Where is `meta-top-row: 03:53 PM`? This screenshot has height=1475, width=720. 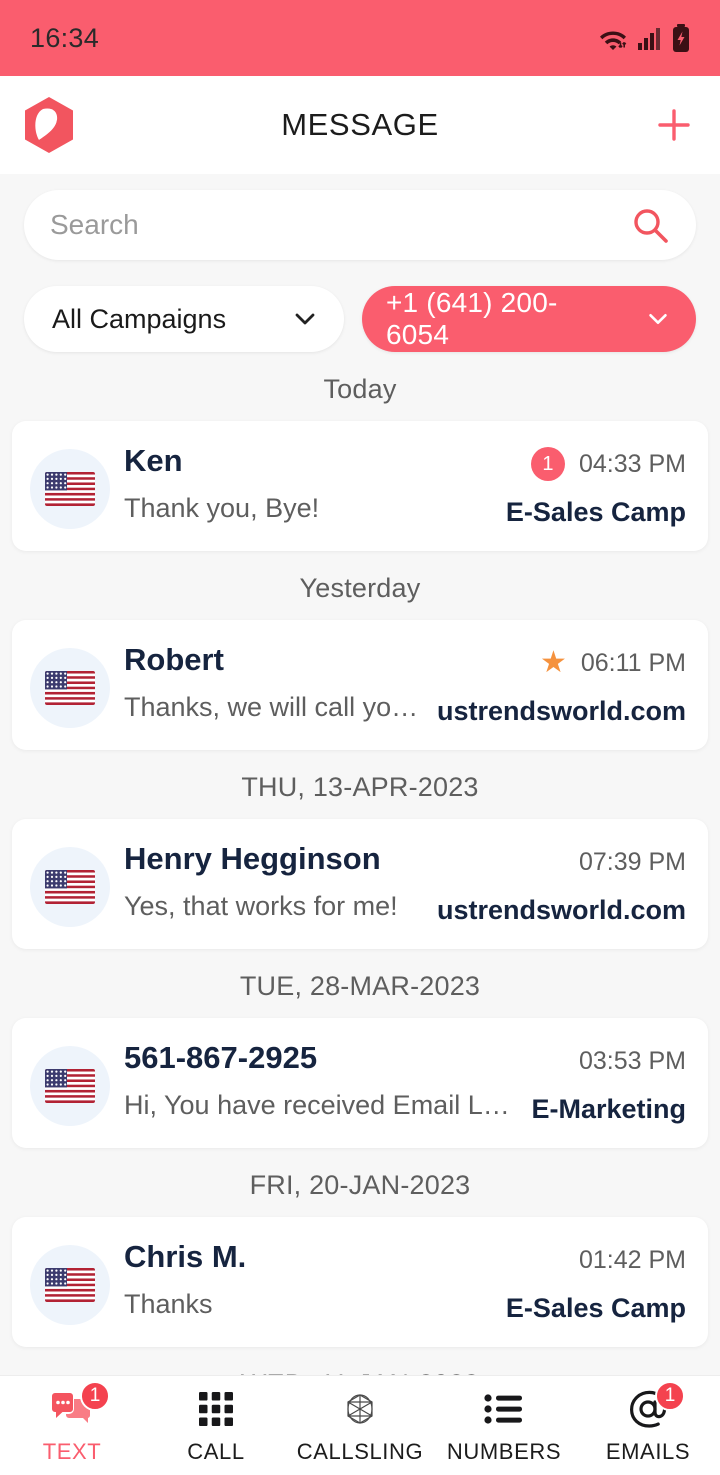 meta-top-row: 03:53 PM is located at coordinates (632, 1061).